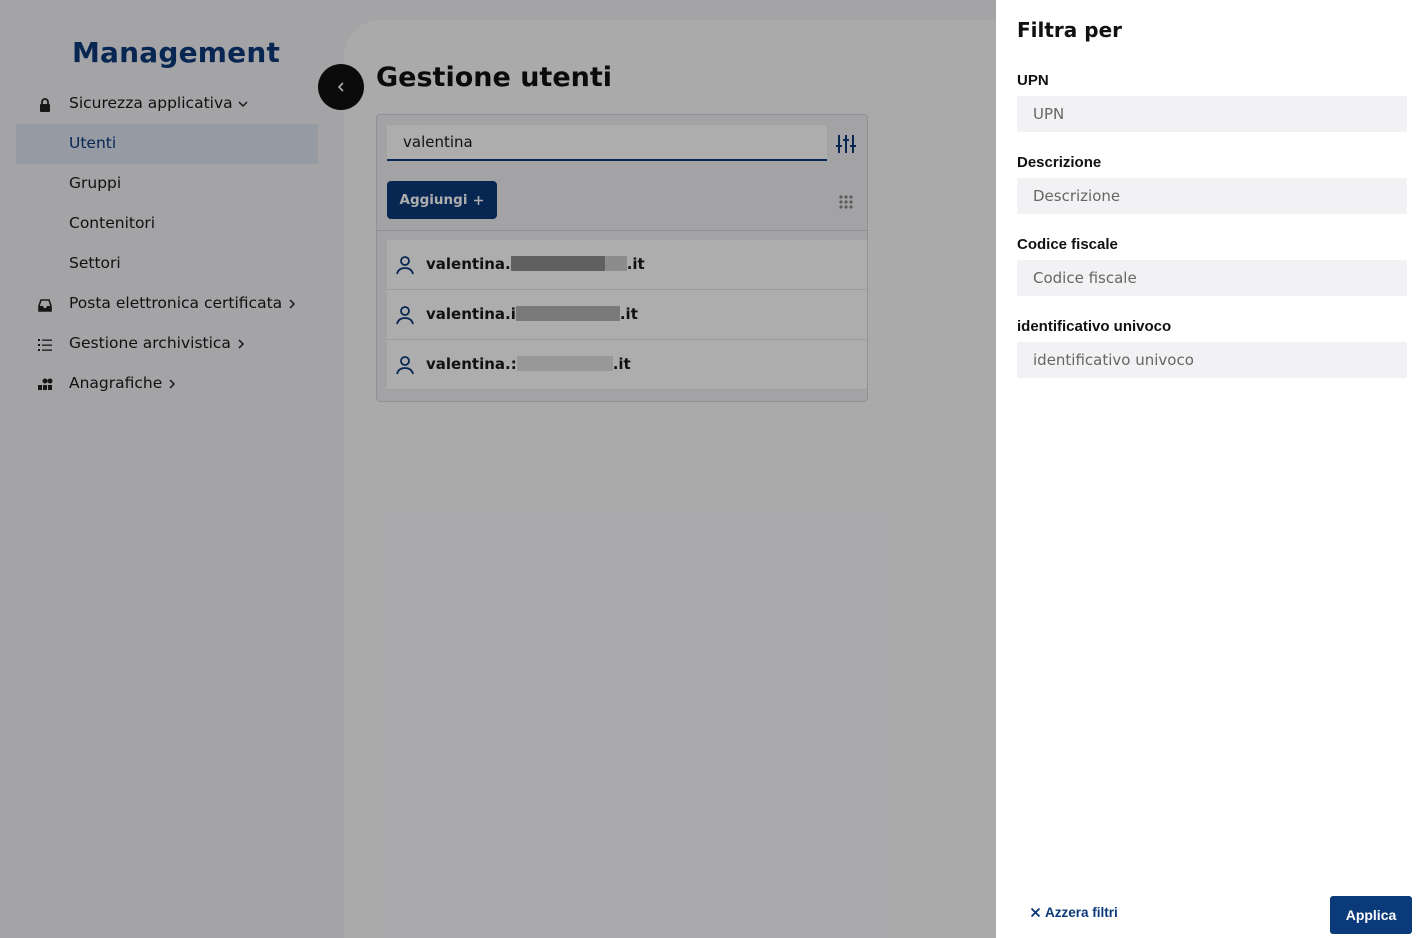  Describe the element at coordinates (1059, 162) in the screenshot. I see `descrizione-label: Descrizione` at that location.